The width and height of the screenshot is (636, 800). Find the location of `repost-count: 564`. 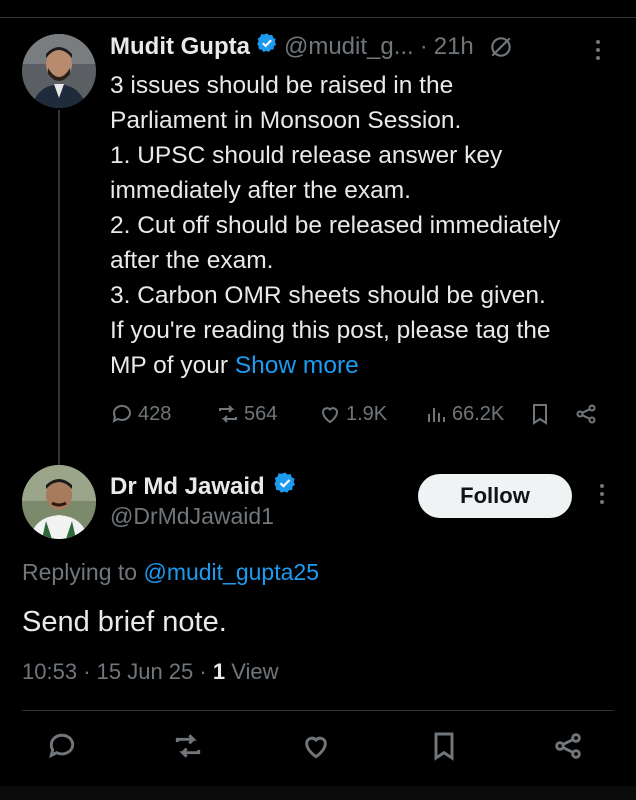

repost-count: 564 is located at coordinates (261, 413).